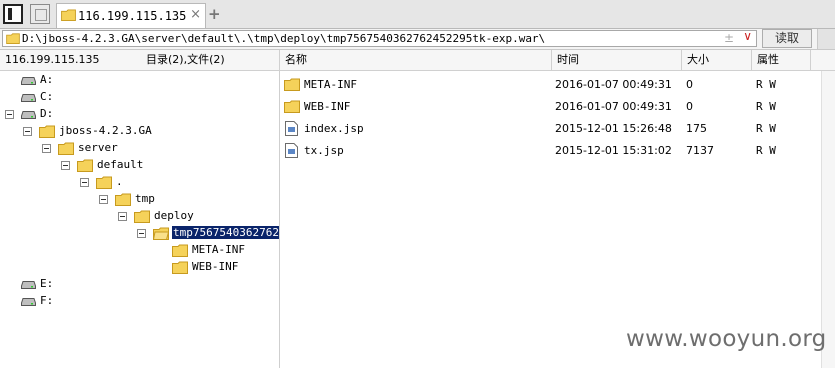 Image resolution: width=835 pixels, height=368 pixels. What do you see at coordinates (296, 60) in the screenshot?
I see `column-header-name: 名称` at bounding box center [296, 60].